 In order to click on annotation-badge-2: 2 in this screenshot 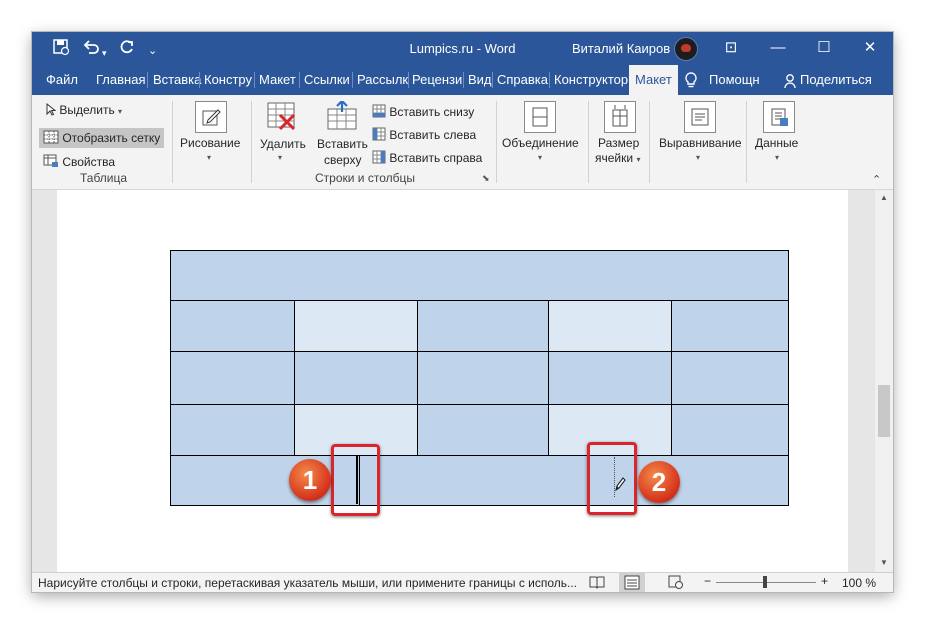, I will do `click(659, 482)`.